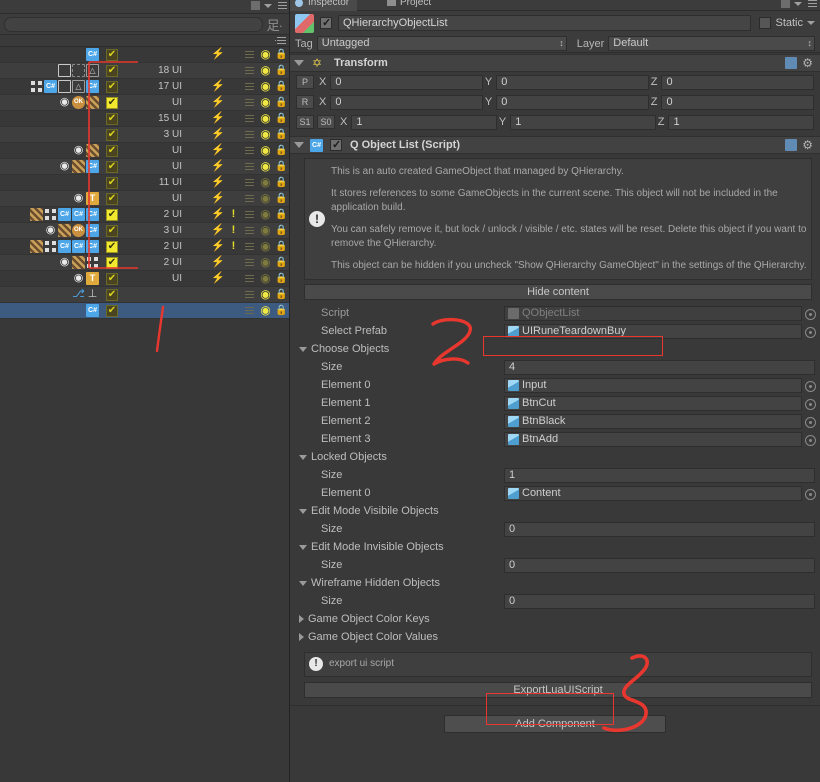 The width and height of the screenshot is (820, 782). What do you see at coordinates (144, 55) in the screenshot?
I see `hierarchy-row: ✔` at bounding box center [144, 55].